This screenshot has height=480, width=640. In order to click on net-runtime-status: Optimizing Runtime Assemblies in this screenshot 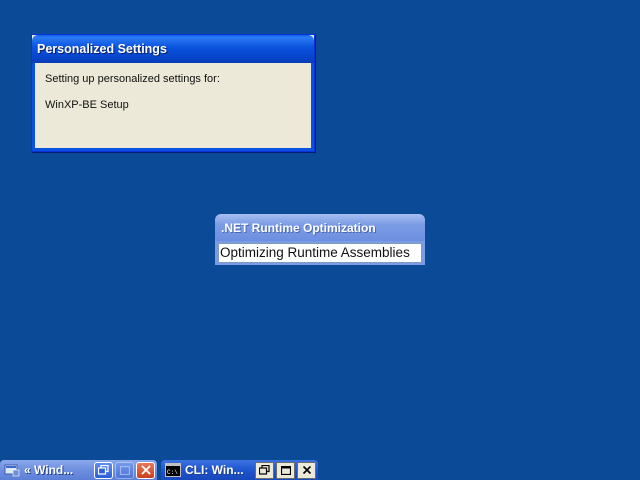, I will do `click(320, 253)`.